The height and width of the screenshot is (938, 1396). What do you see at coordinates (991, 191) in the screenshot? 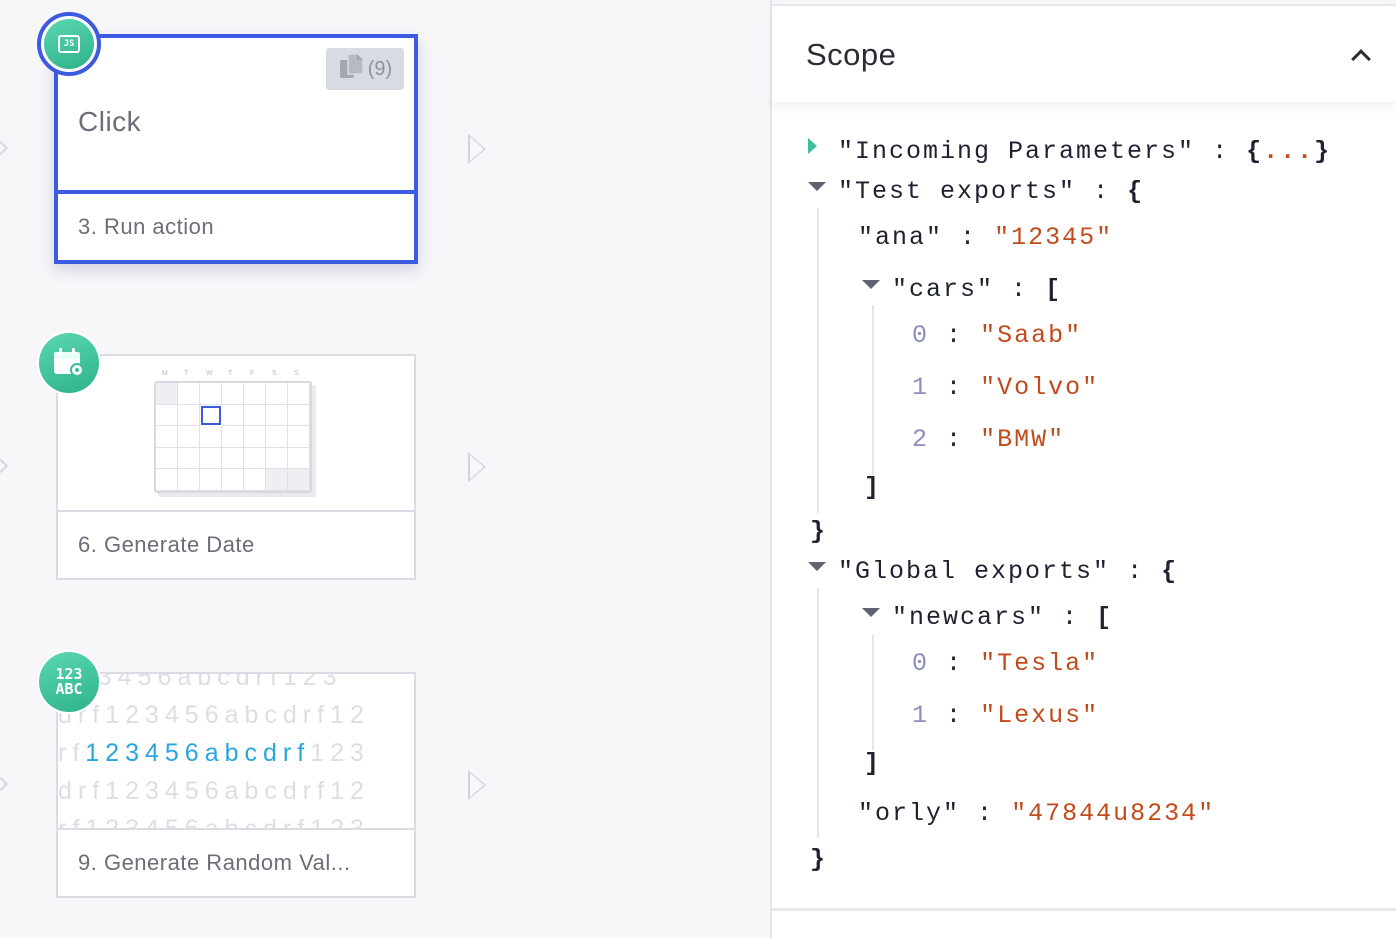
I see `json-row-test-exports: "Test exports" : {` at bounding box center [991, 191].